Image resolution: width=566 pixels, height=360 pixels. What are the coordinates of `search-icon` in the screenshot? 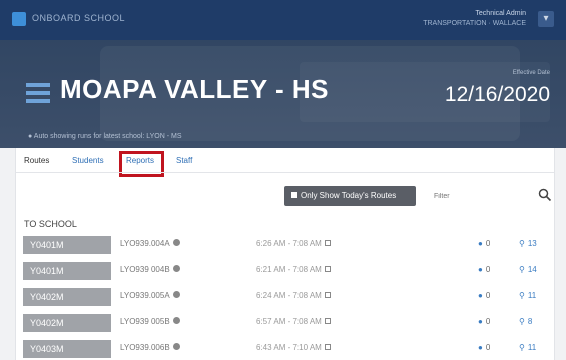 It's located at (545, 195).